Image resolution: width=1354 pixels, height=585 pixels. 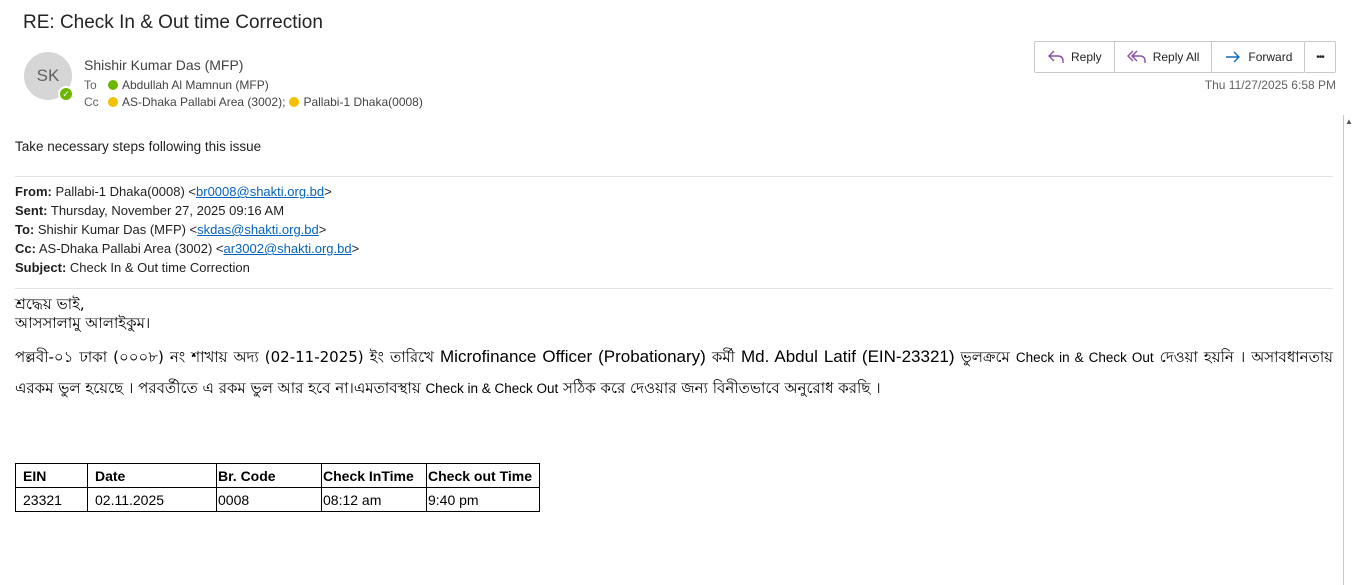 What do you see at coordinates (1233, 57) in the screenshot?
I see `forward-icon` at bounding box center [1233, 57].